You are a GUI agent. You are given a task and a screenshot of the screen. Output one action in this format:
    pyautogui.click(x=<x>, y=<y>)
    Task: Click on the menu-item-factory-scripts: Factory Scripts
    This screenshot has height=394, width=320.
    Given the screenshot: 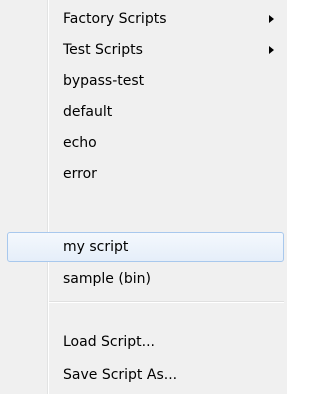 What is the action you would take?
    pyautogui.click(x=143, y=19)
    